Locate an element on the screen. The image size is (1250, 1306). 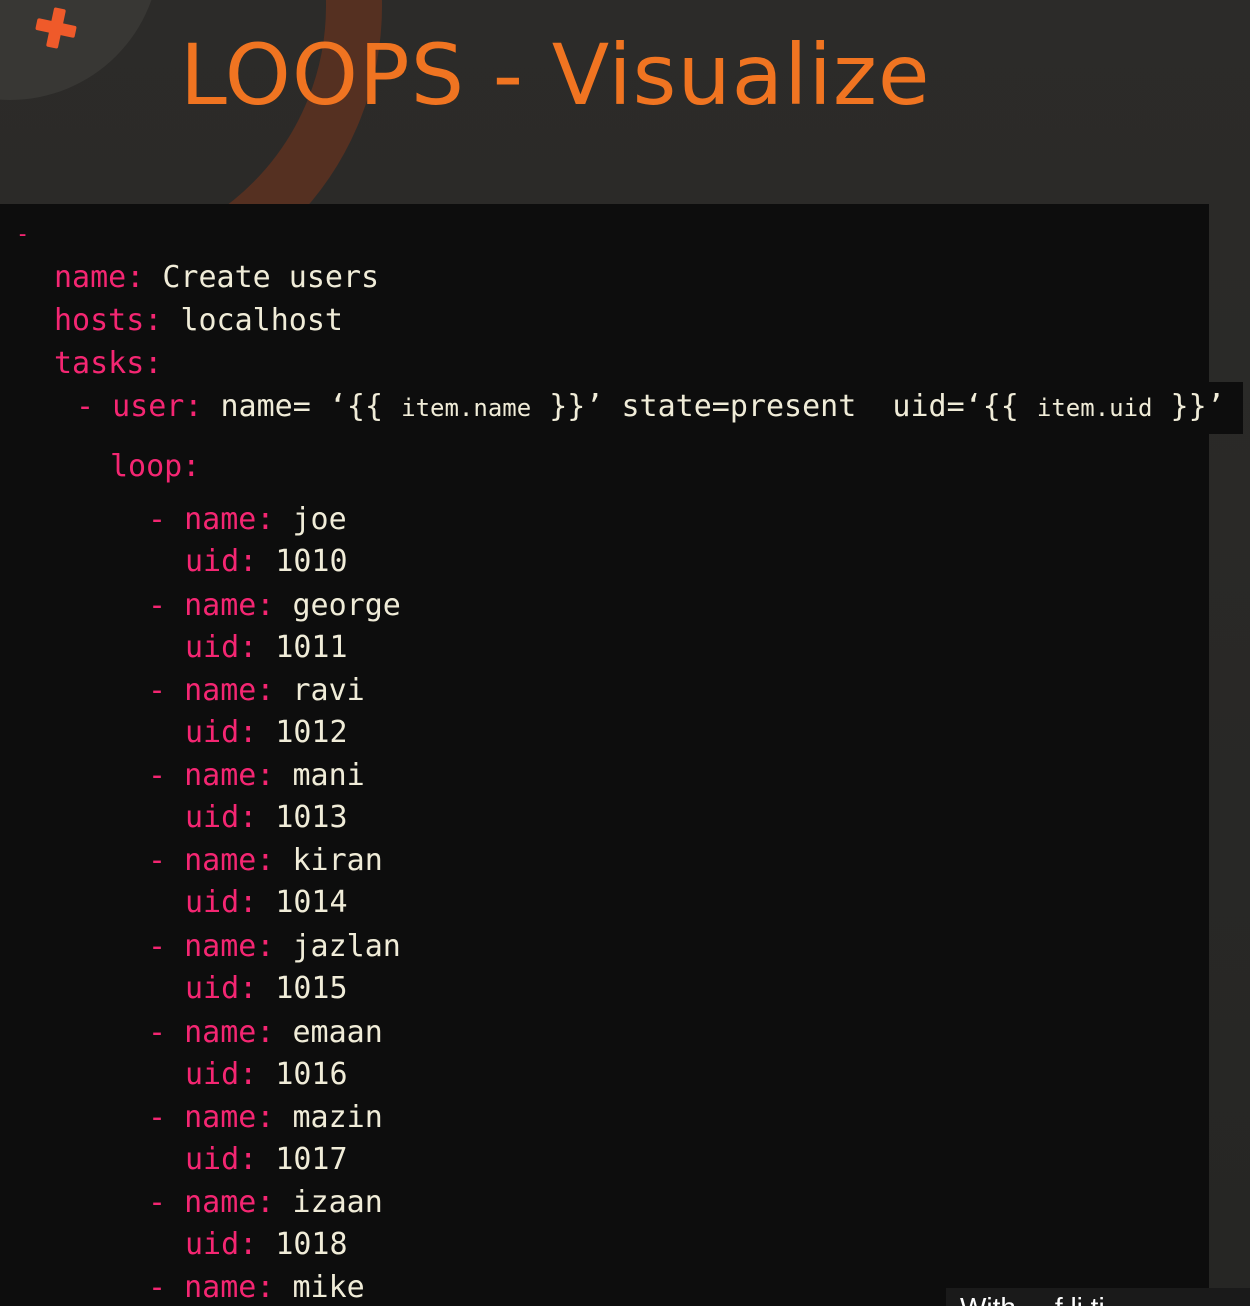
yaml-value: }}’ state=present uid=‘{{ is located at coordinates (784, 406).